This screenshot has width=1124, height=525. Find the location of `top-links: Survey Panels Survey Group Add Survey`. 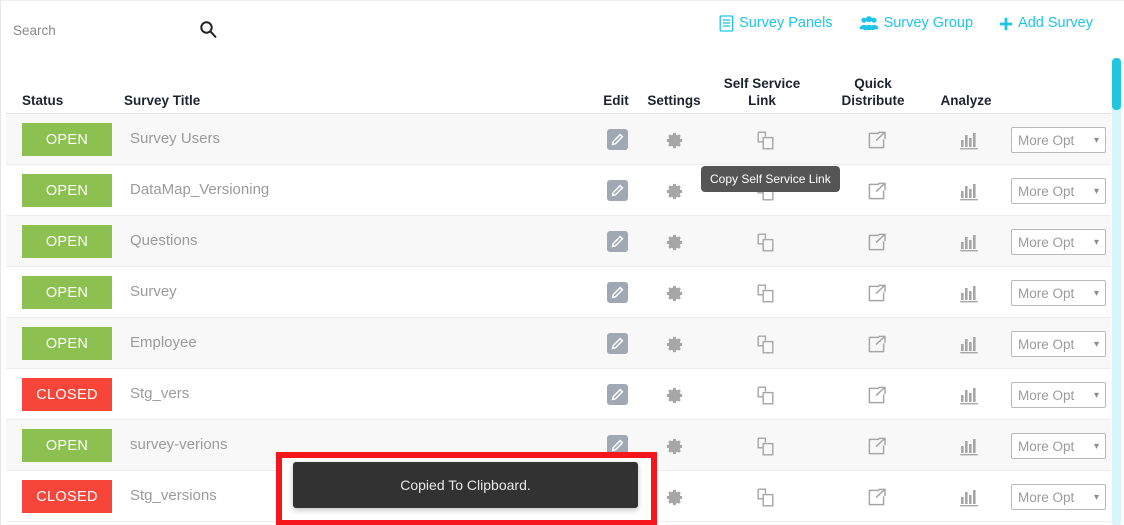

top-links: Survey Panels Survey Group Add Survey is located at coordinates (906, 23).